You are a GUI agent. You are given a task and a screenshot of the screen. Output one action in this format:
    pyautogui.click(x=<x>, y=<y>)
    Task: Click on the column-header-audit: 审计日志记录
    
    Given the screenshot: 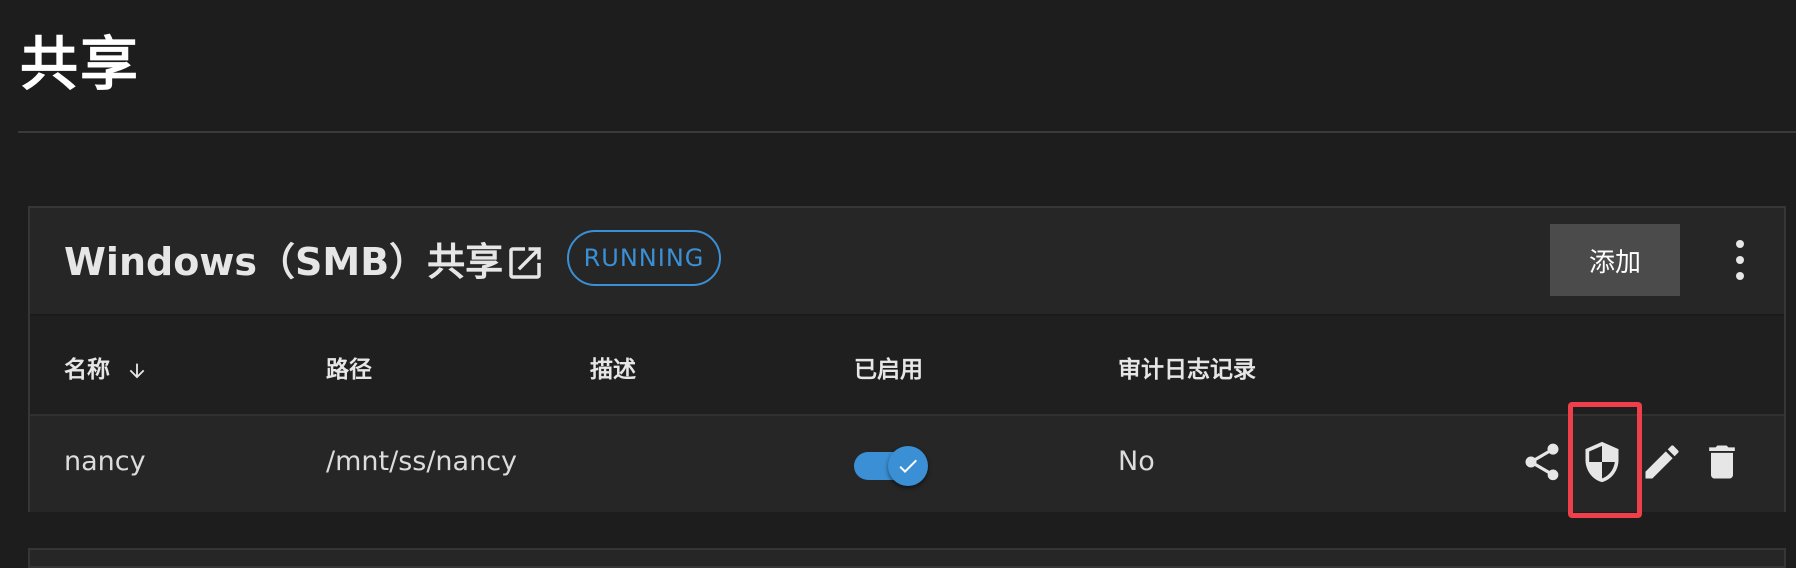 What is the action you would take?
    pyautogui.click(x=1187, y=367)
    